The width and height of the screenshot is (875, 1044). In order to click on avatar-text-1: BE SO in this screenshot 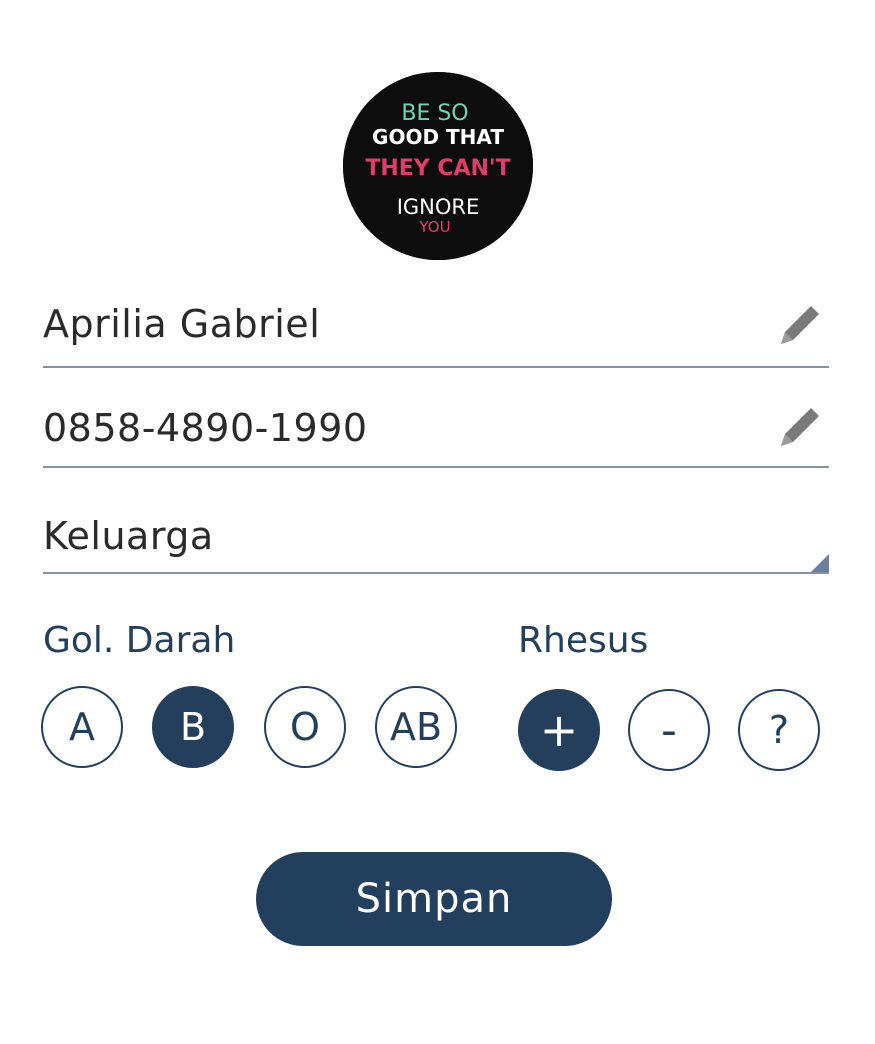, I will do `click(434, 113)`.